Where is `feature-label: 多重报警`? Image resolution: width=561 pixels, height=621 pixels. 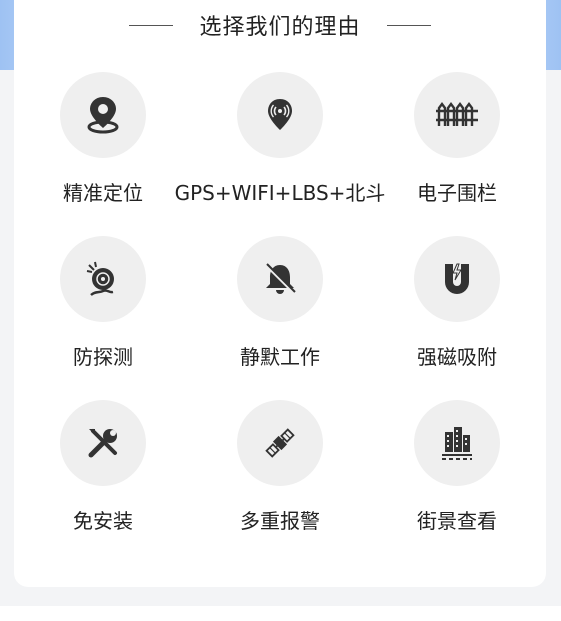 feature-label: 多重报警 is located at coordinates (280, 521).